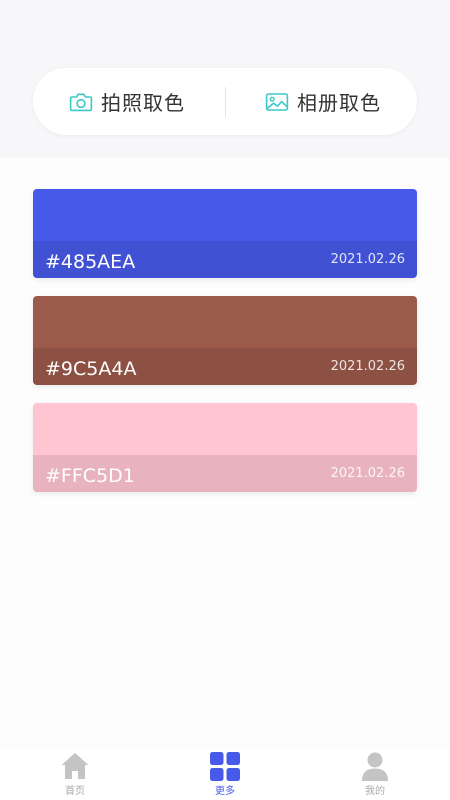 Image resolution: width=450 pixels, height=800 pixels. What do you see at coordinates (225, 447) in the screenshot?
I see `color-card: #FFC5D1 2021.02.26` at bounding box center [225, 447].